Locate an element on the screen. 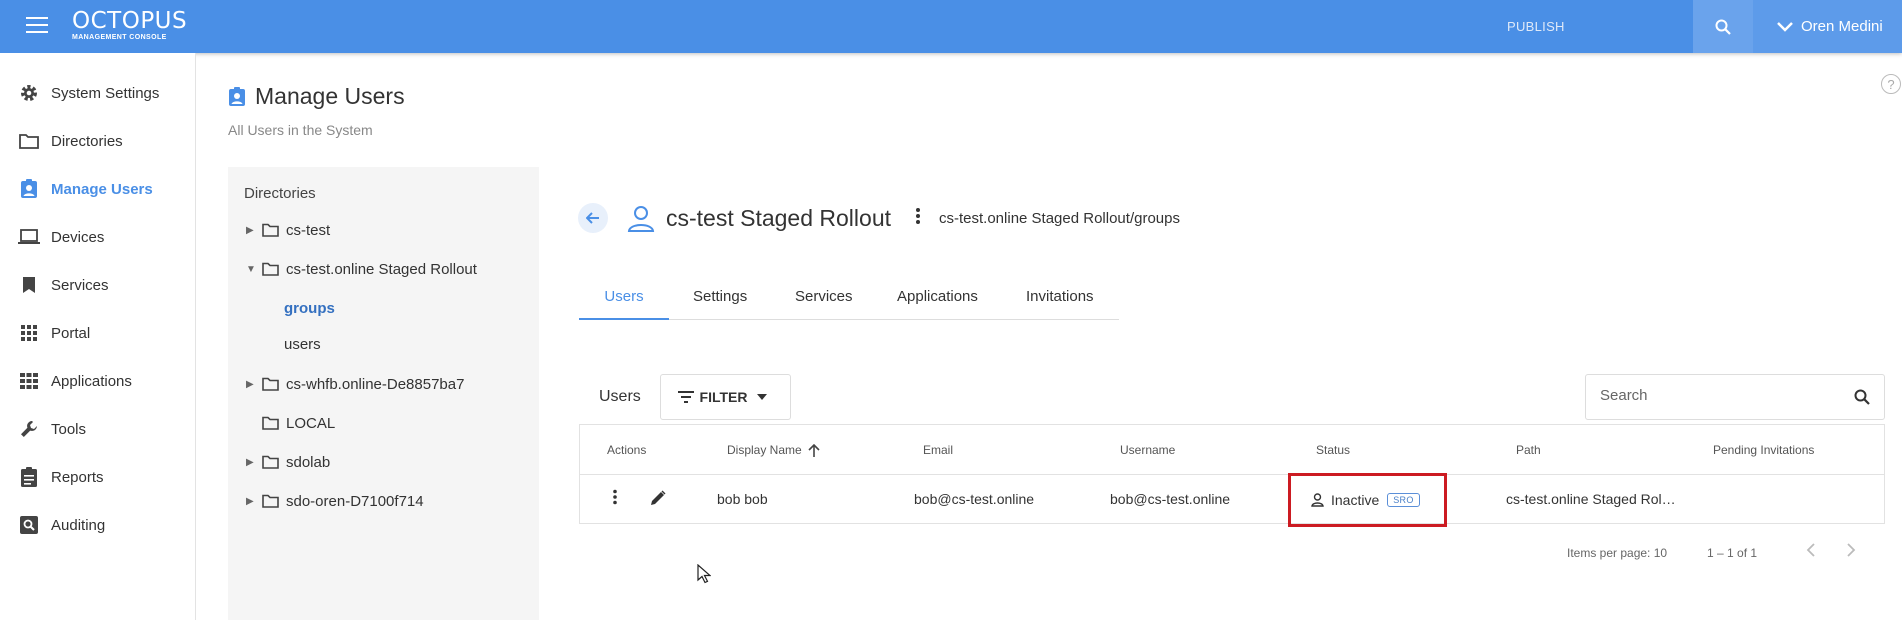 This screenshot has height=620, width=1902. help-icon: ? is located at coordinates (1891, 84).